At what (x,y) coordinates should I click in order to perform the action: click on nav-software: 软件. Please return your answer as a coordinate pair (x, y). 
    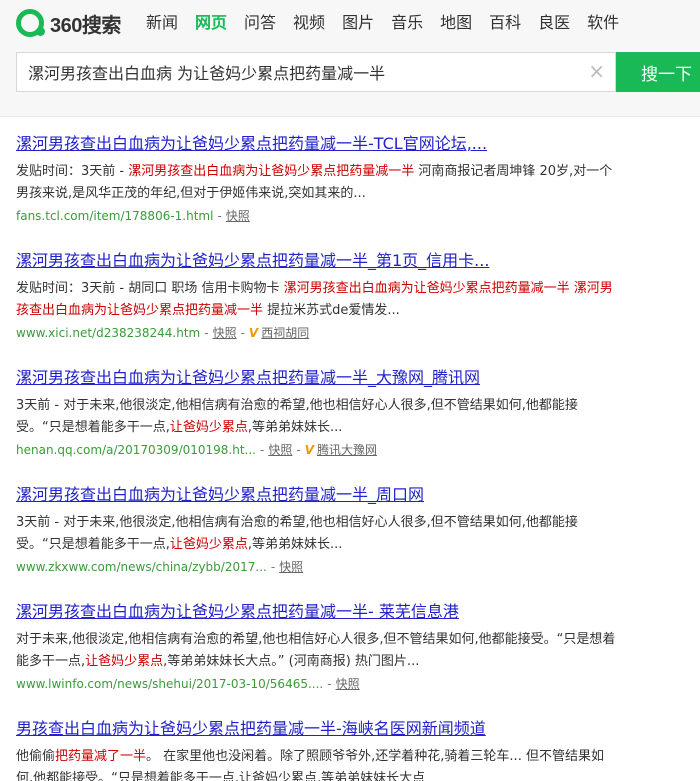
    Looking at the image, I should click on (603, 23).